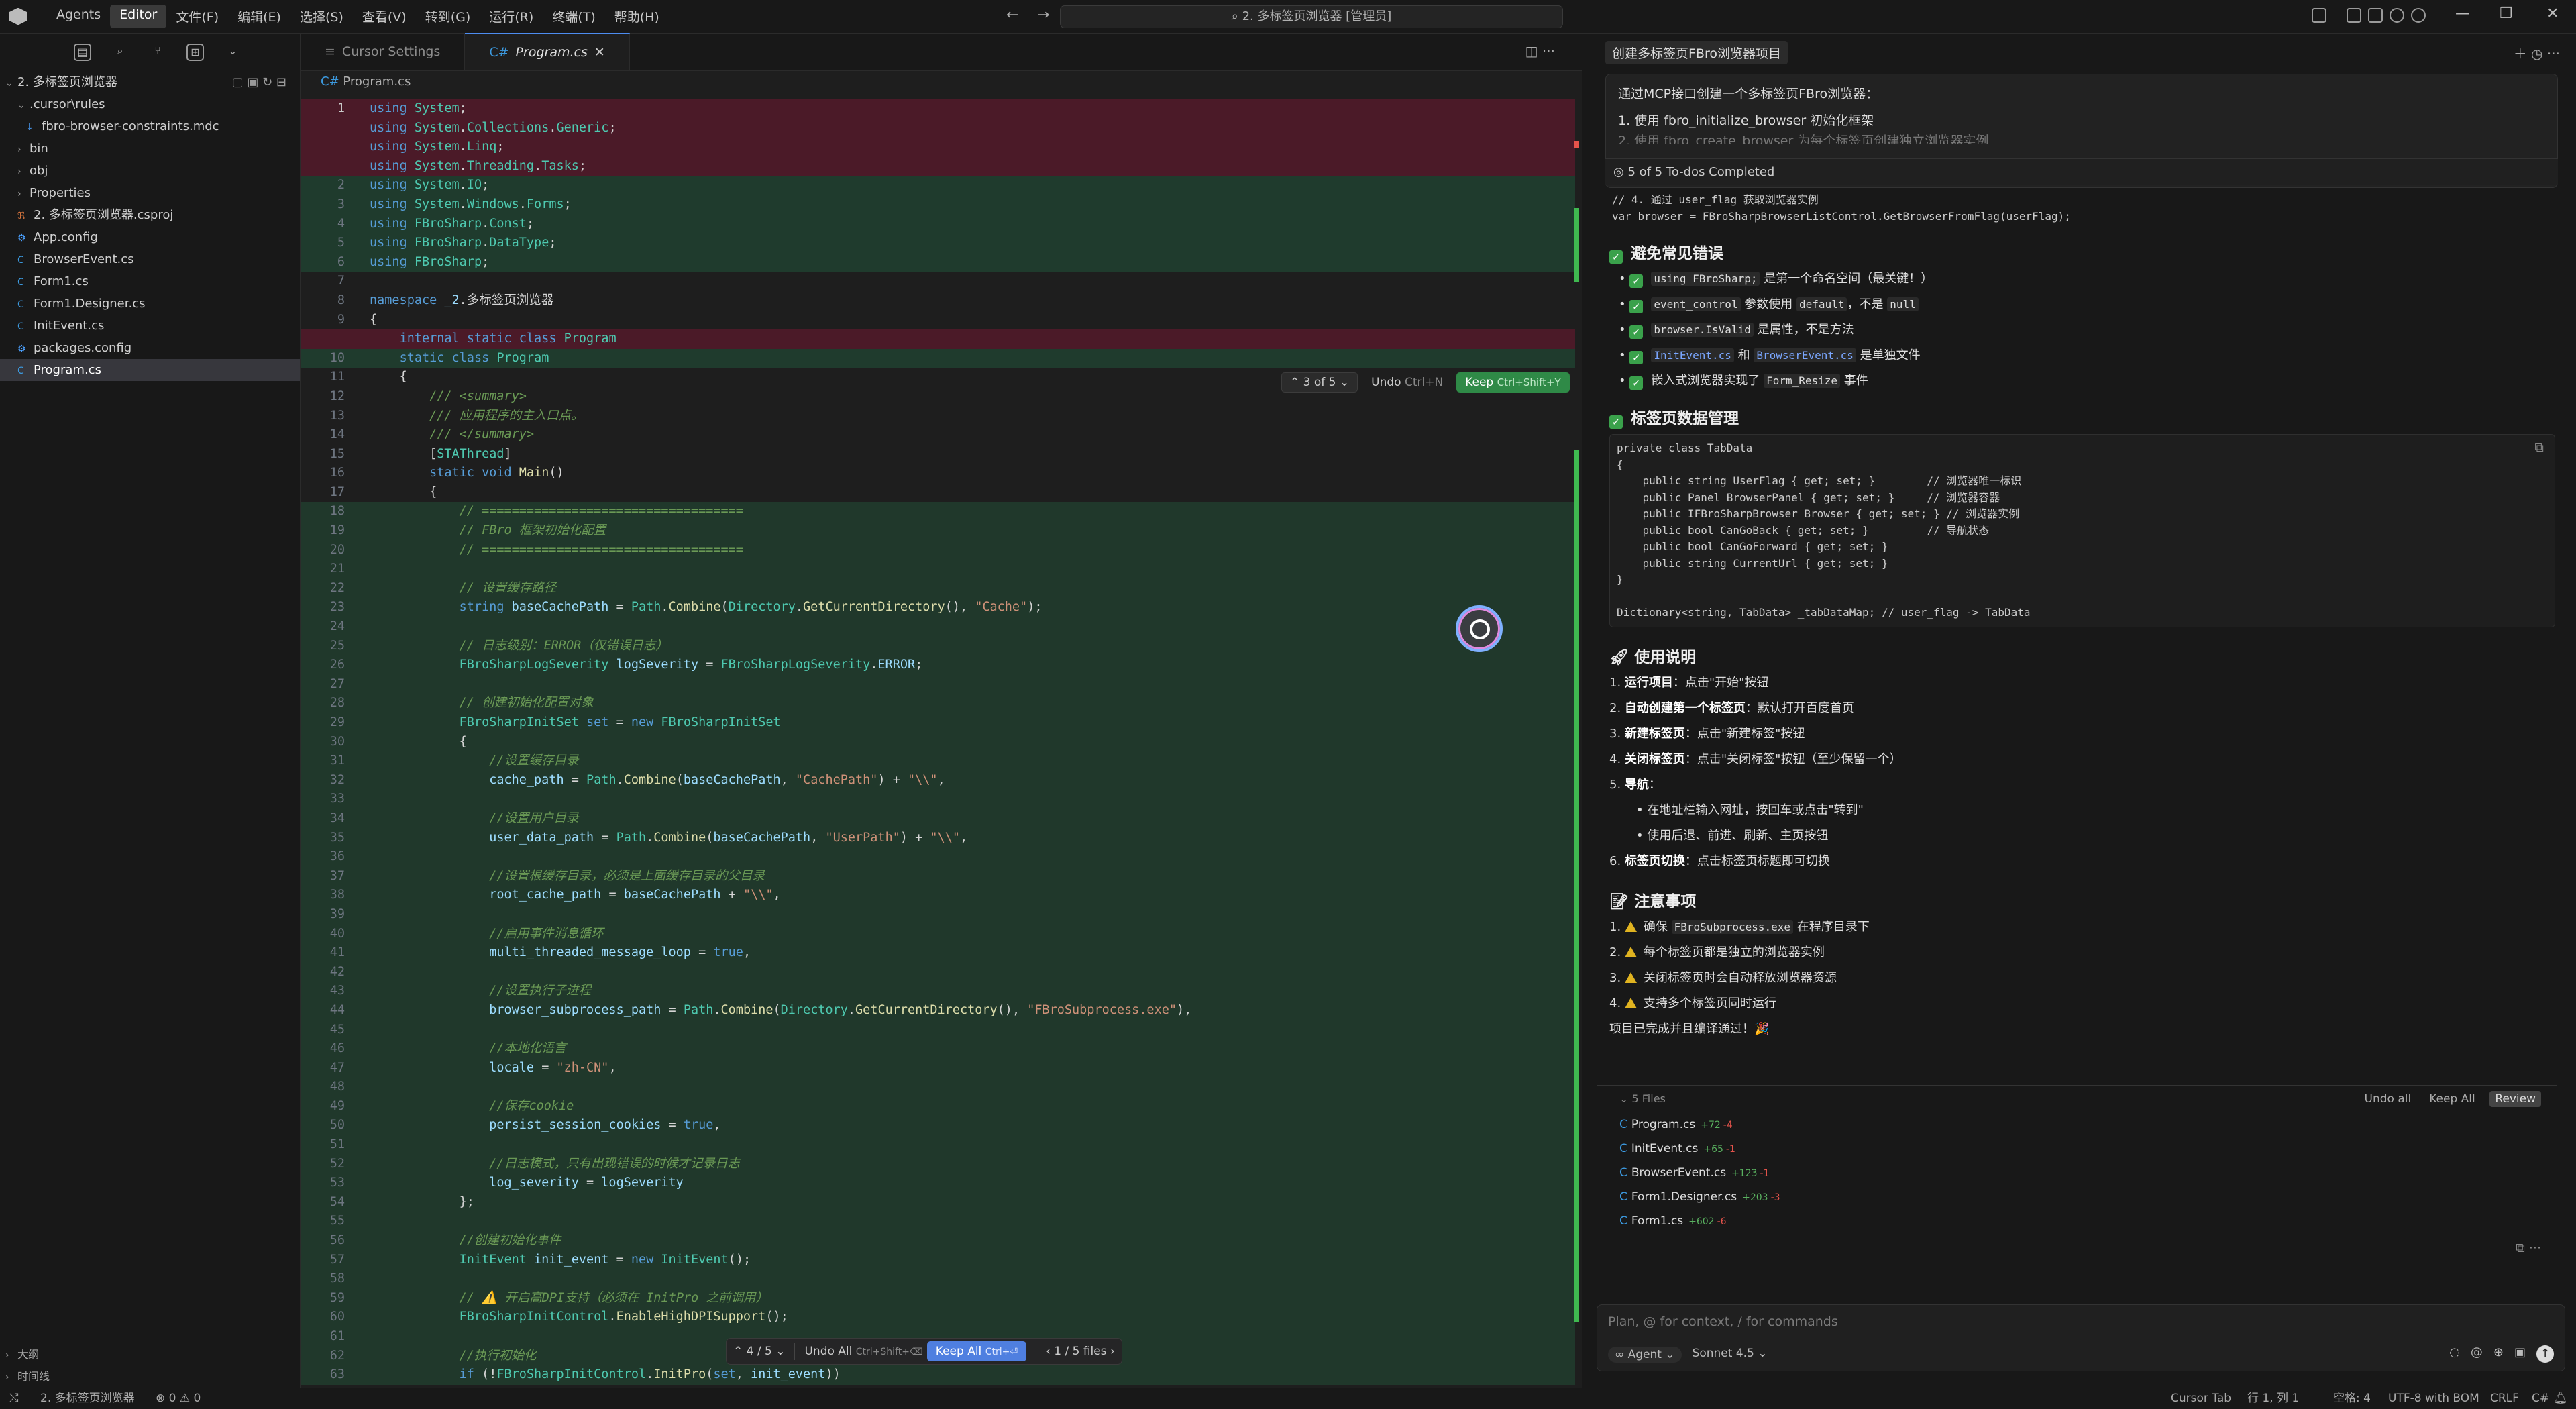 The height and width of the screenshot is (1409, 2576). I want to click on files-icon: ▤, so click(82, 52).